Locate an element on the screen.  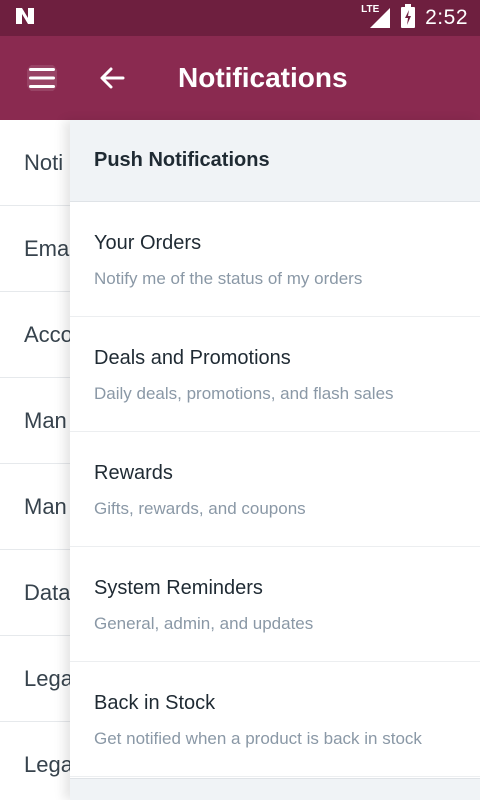
option-description: Notify me of the status of my orders is located at coordinates (228, 278).